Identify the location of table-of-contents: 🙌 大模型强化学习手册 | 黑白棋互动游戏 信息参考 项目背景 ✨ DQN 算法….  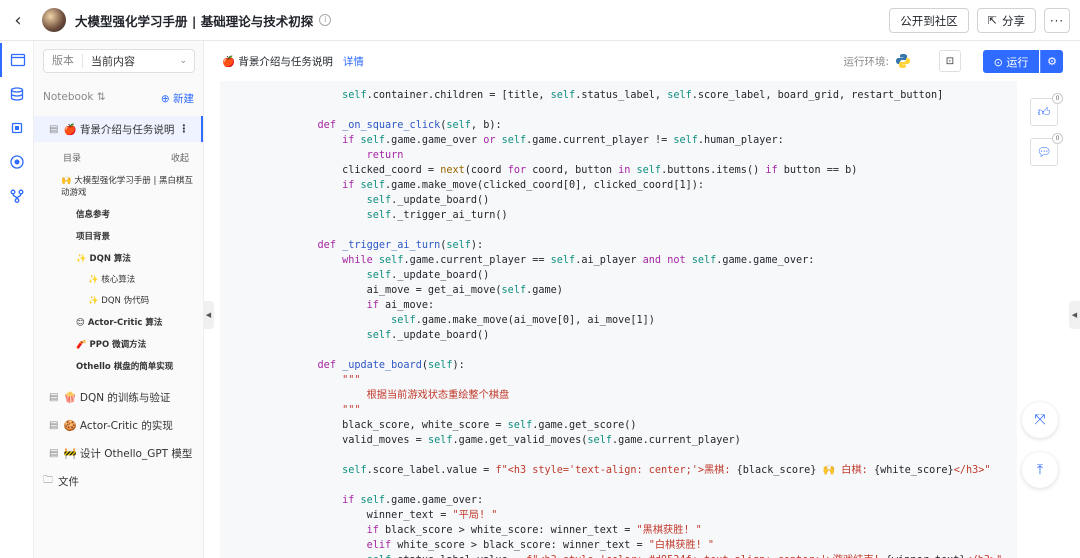
(118, 274).